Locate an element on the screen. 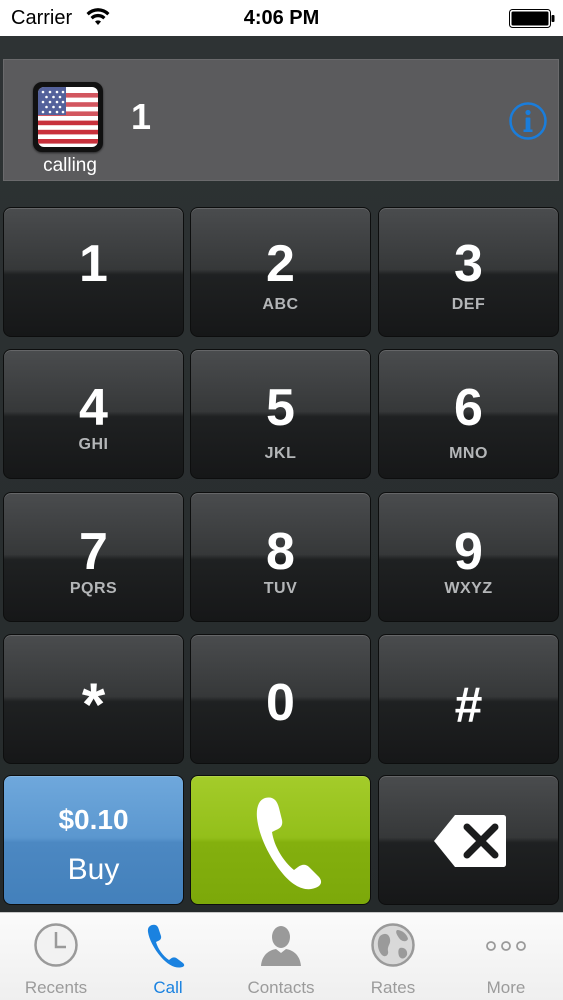 This screenshot has height=1000, width=563. key-7: 7 PQRS is located at coordinates (93, 557).